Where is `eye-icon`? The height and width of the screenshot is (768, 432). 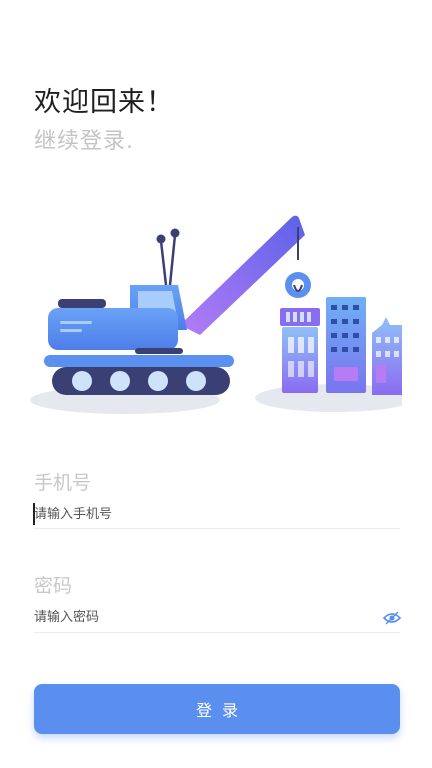 eye-icon is located at coordinates (392, 618).